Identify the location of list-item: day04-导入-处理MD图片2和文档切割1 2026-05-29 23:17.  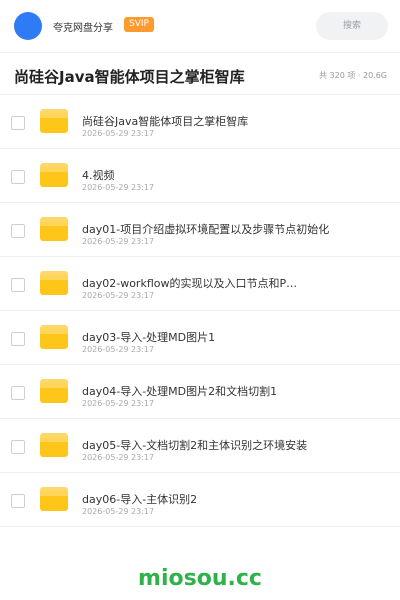
(200, 392).